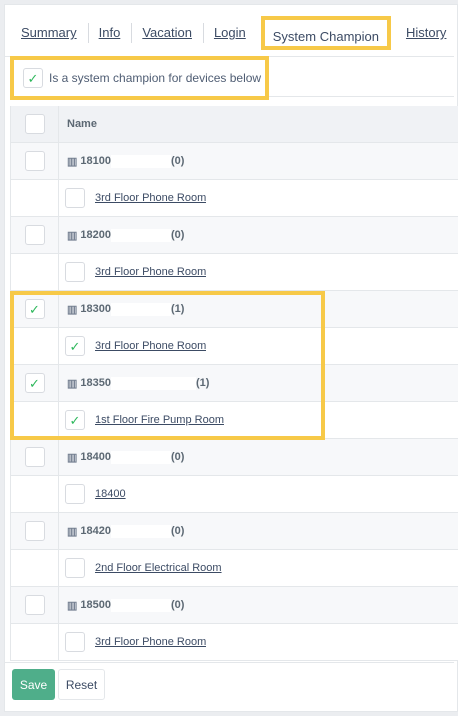 This screenshot has height=716, width=458. I want to click on building-row: ▥ 18400 (0), so click(234, 457).